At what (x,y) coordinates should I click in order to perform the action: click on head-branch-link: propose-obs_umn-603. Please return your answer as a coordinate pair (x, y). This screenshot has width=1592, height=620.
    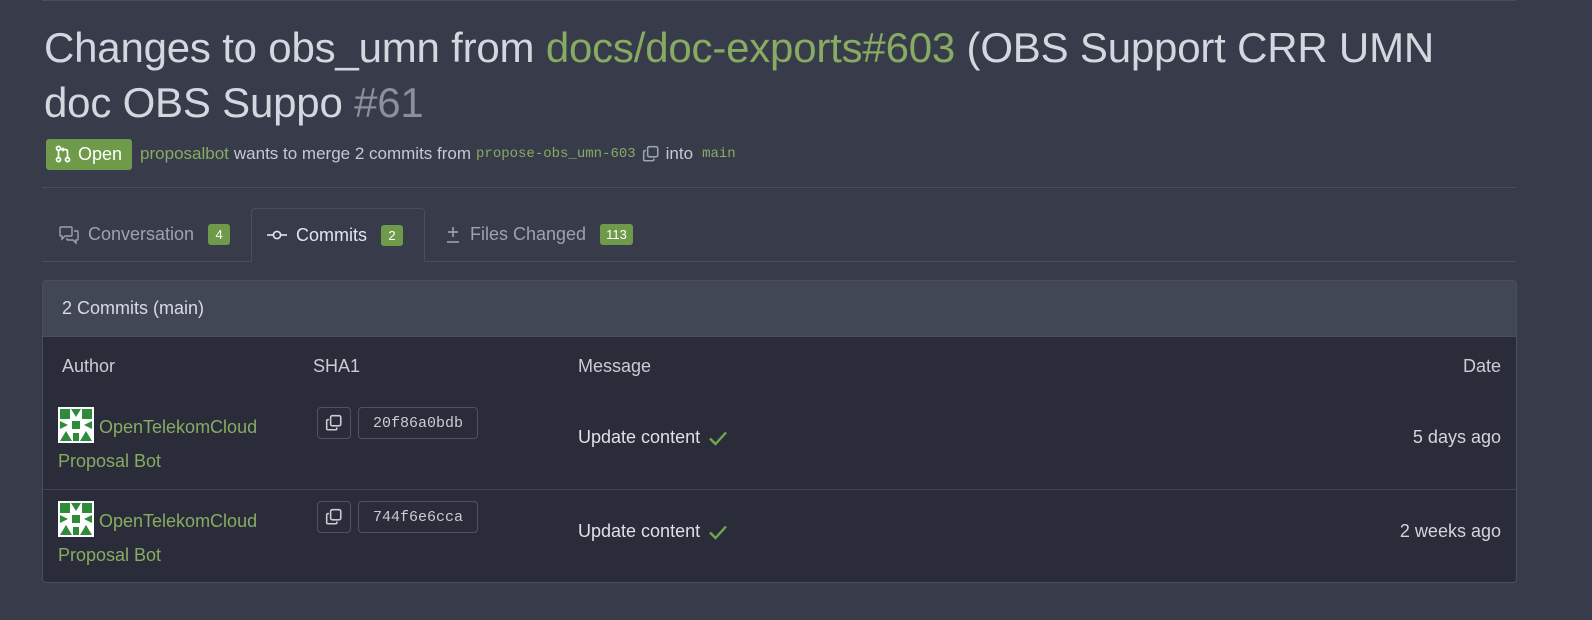
    Looking at the image, I should click on (556, 154).